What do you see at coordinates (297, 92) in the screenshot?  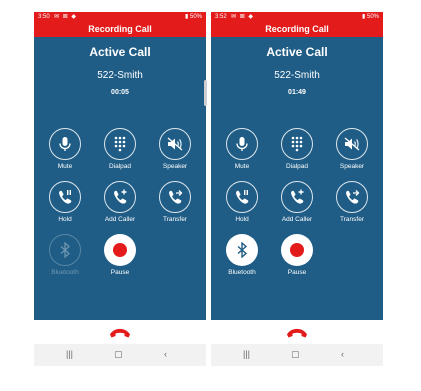 I see `call-timer: 01:49` at bounding box center [297, 92].